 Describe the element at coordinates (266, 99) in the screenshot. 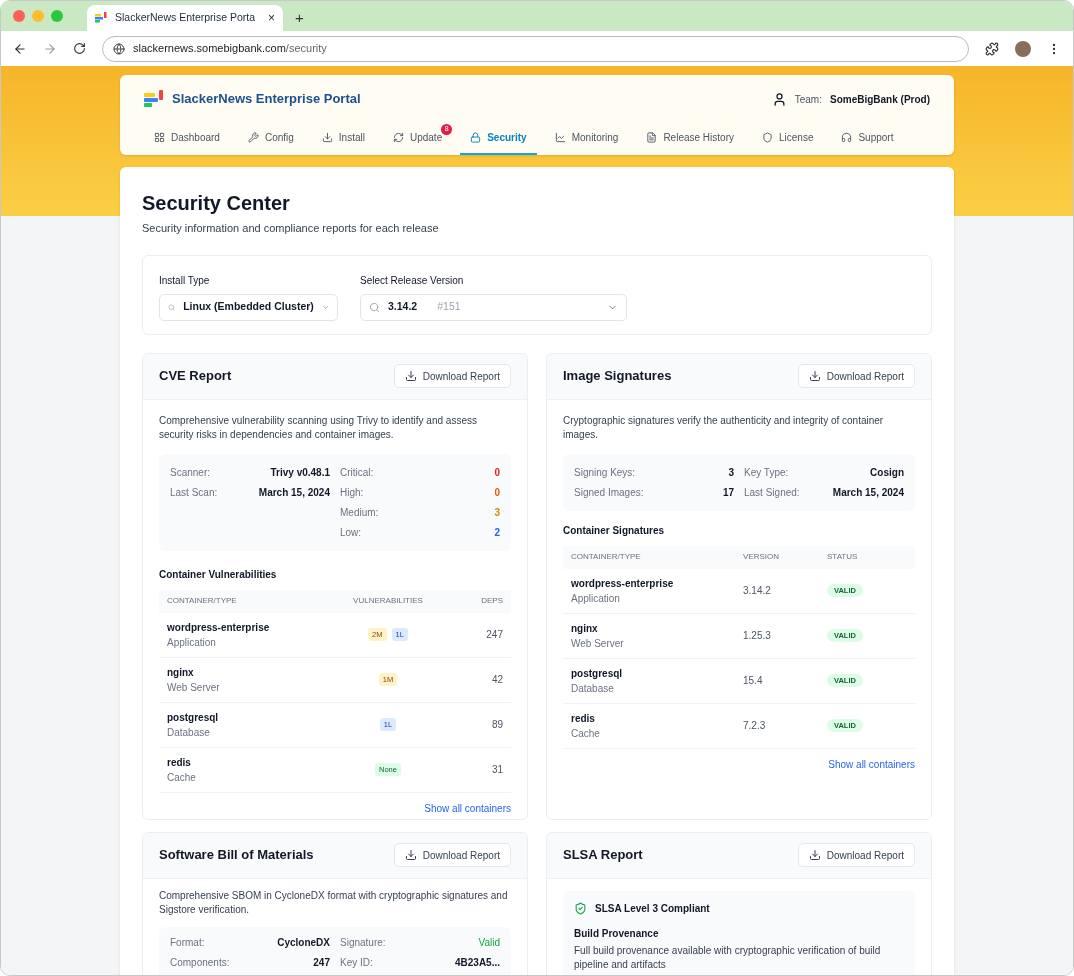

I see `portal-title: SlackerNews Enterprise Portal` at that location.